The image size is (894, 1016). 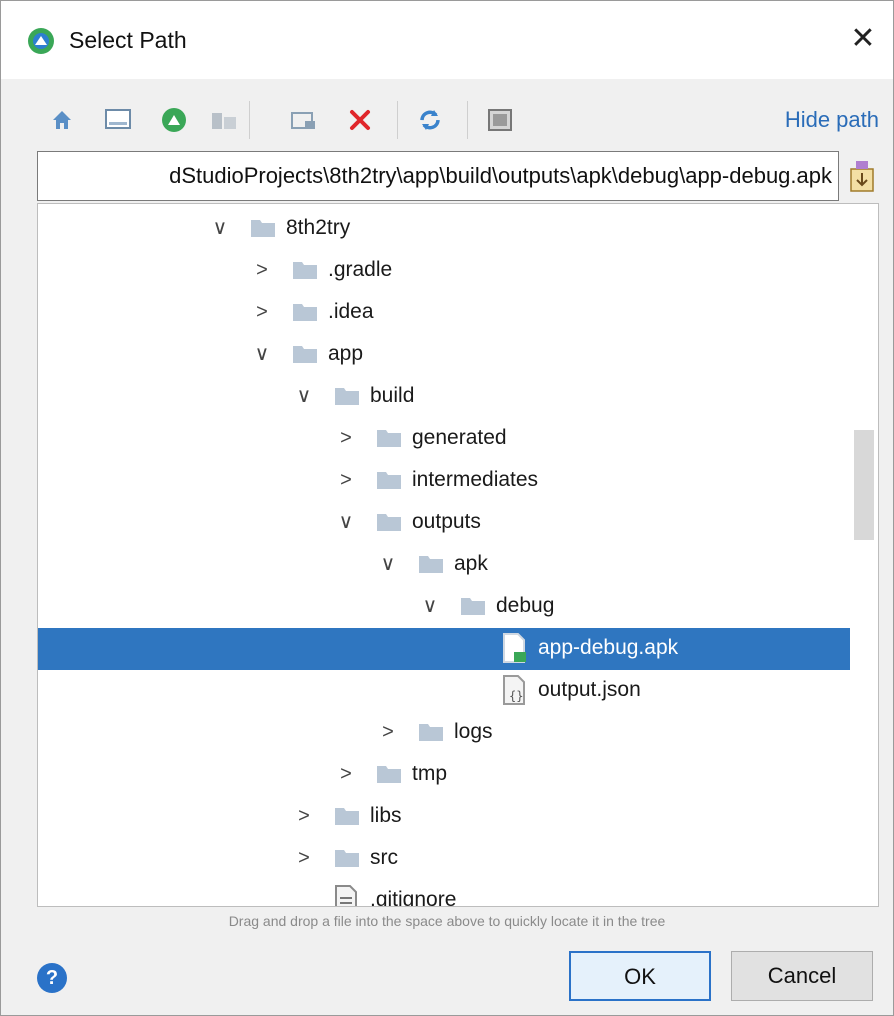 I want to click on tree-item-label: .gitignore, so click(x=413, y=897).